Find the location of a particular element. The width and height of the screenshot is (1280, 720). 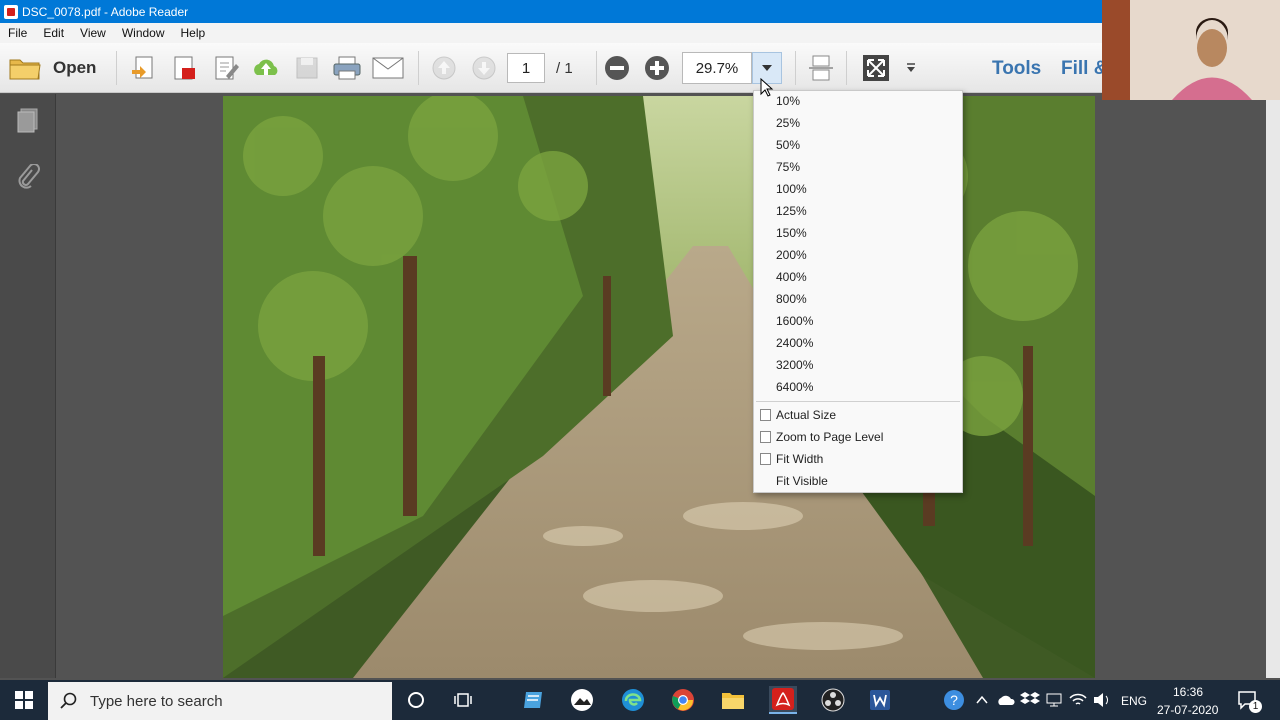

menu-separator is located at coordinates (858, 401).